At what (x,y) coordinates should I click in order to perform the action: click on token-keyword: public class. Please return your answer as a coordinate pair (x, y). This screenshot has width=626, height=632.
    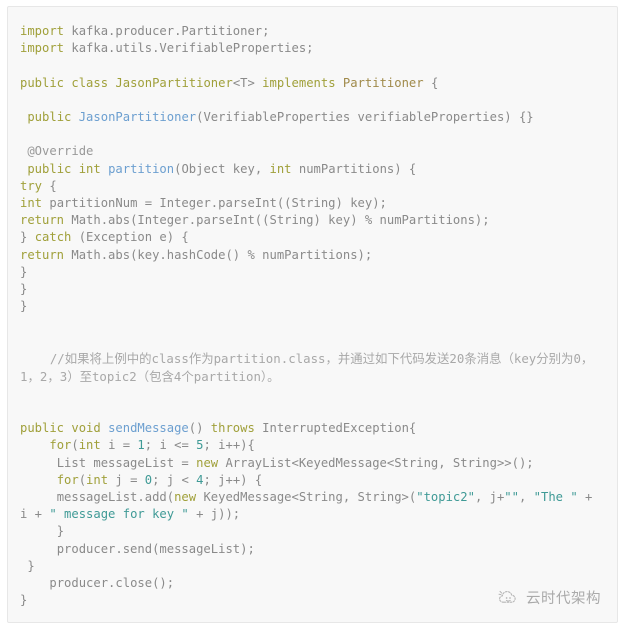
    Looking at the image, I should click on (64, 82).